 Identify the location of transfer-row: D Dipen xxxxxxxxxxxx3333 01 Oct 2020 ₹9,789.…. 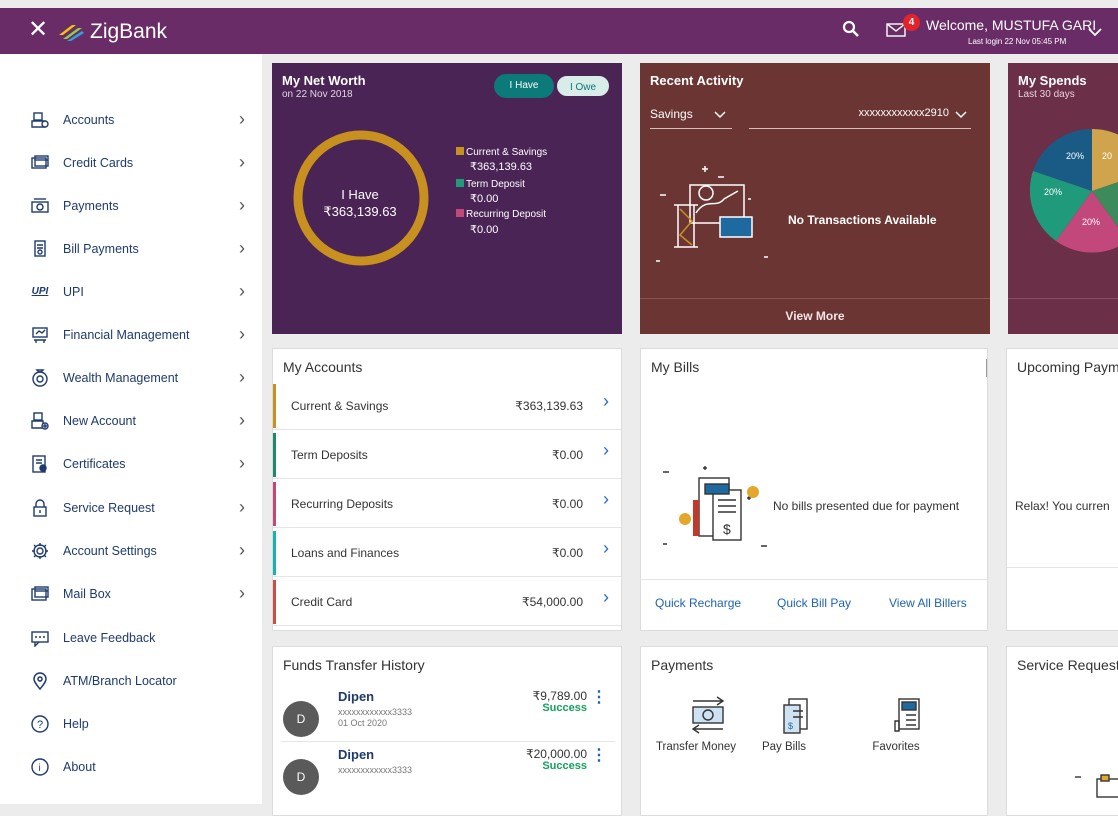
(448, 714).